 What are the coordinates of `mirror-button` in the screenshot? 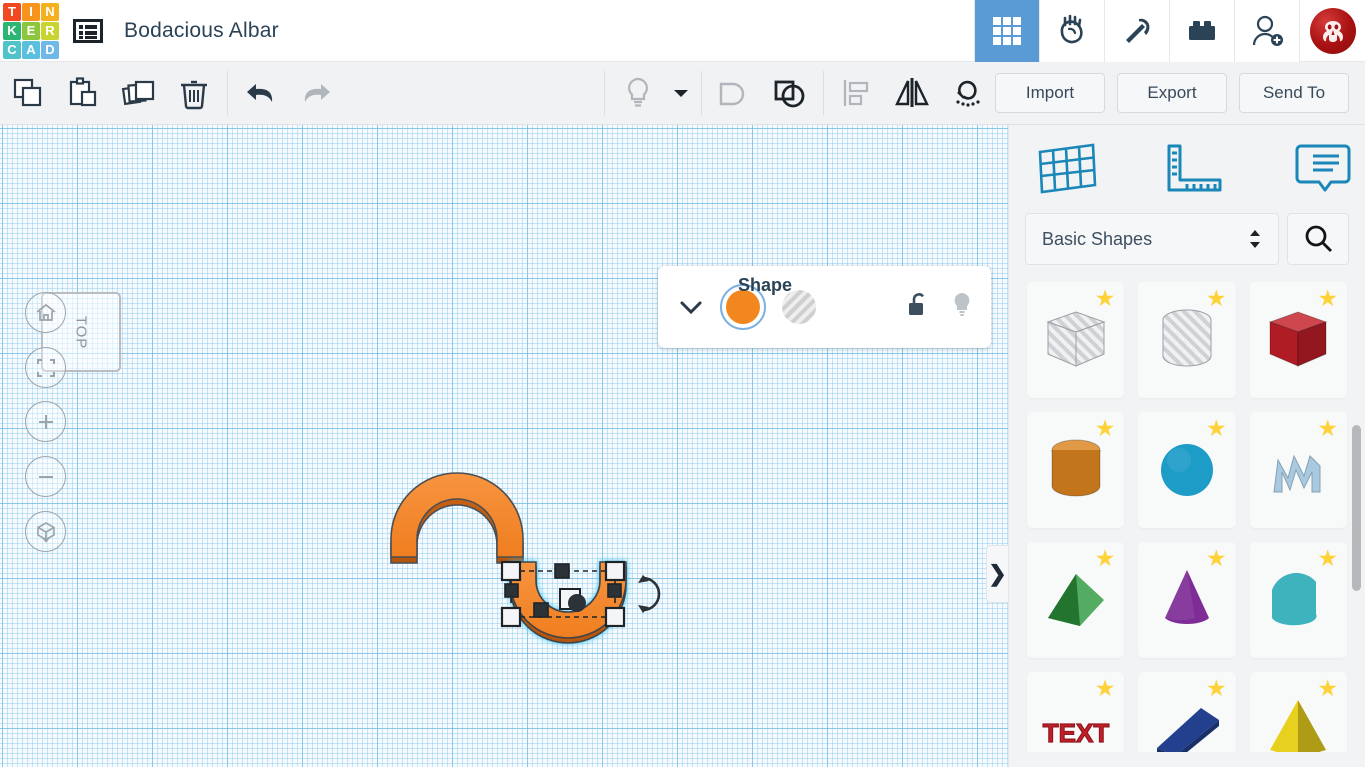 It's located at (912, 93).